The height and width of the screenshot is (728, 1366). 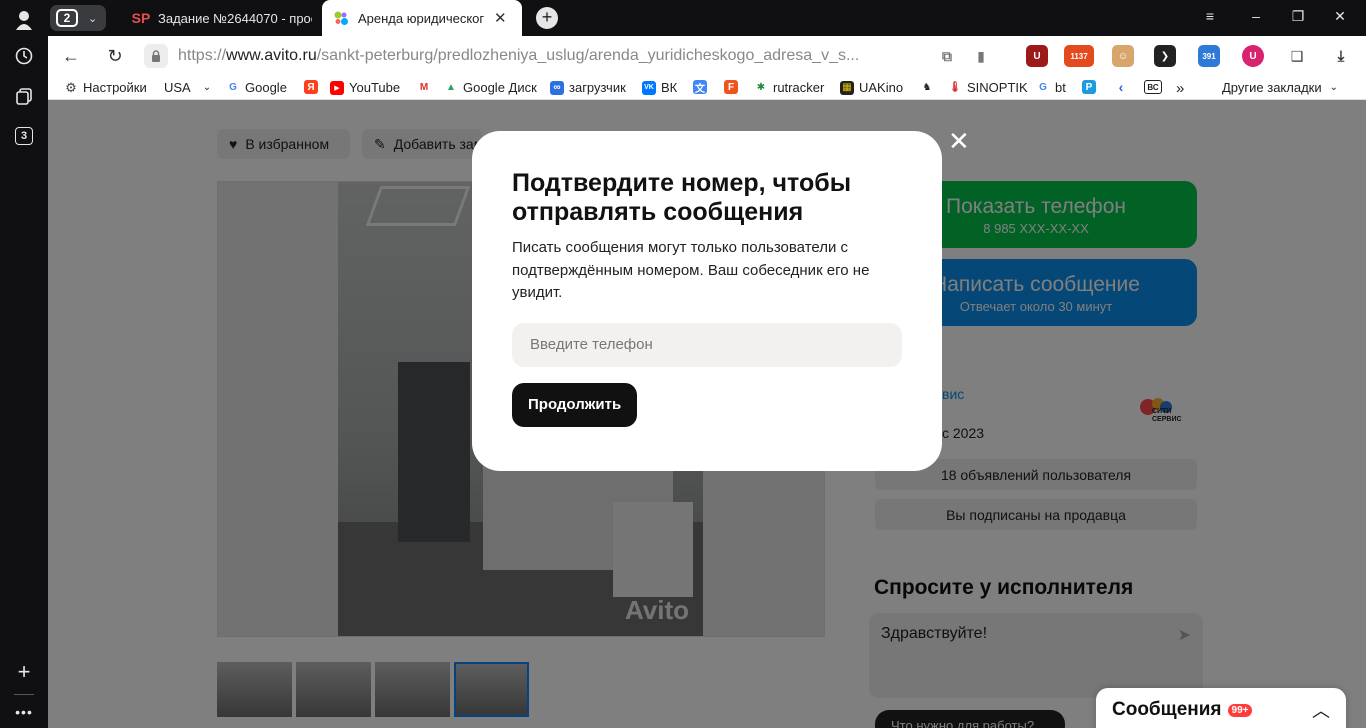 I want to click on bookmark-p: P, so click(x=1091, y=87).